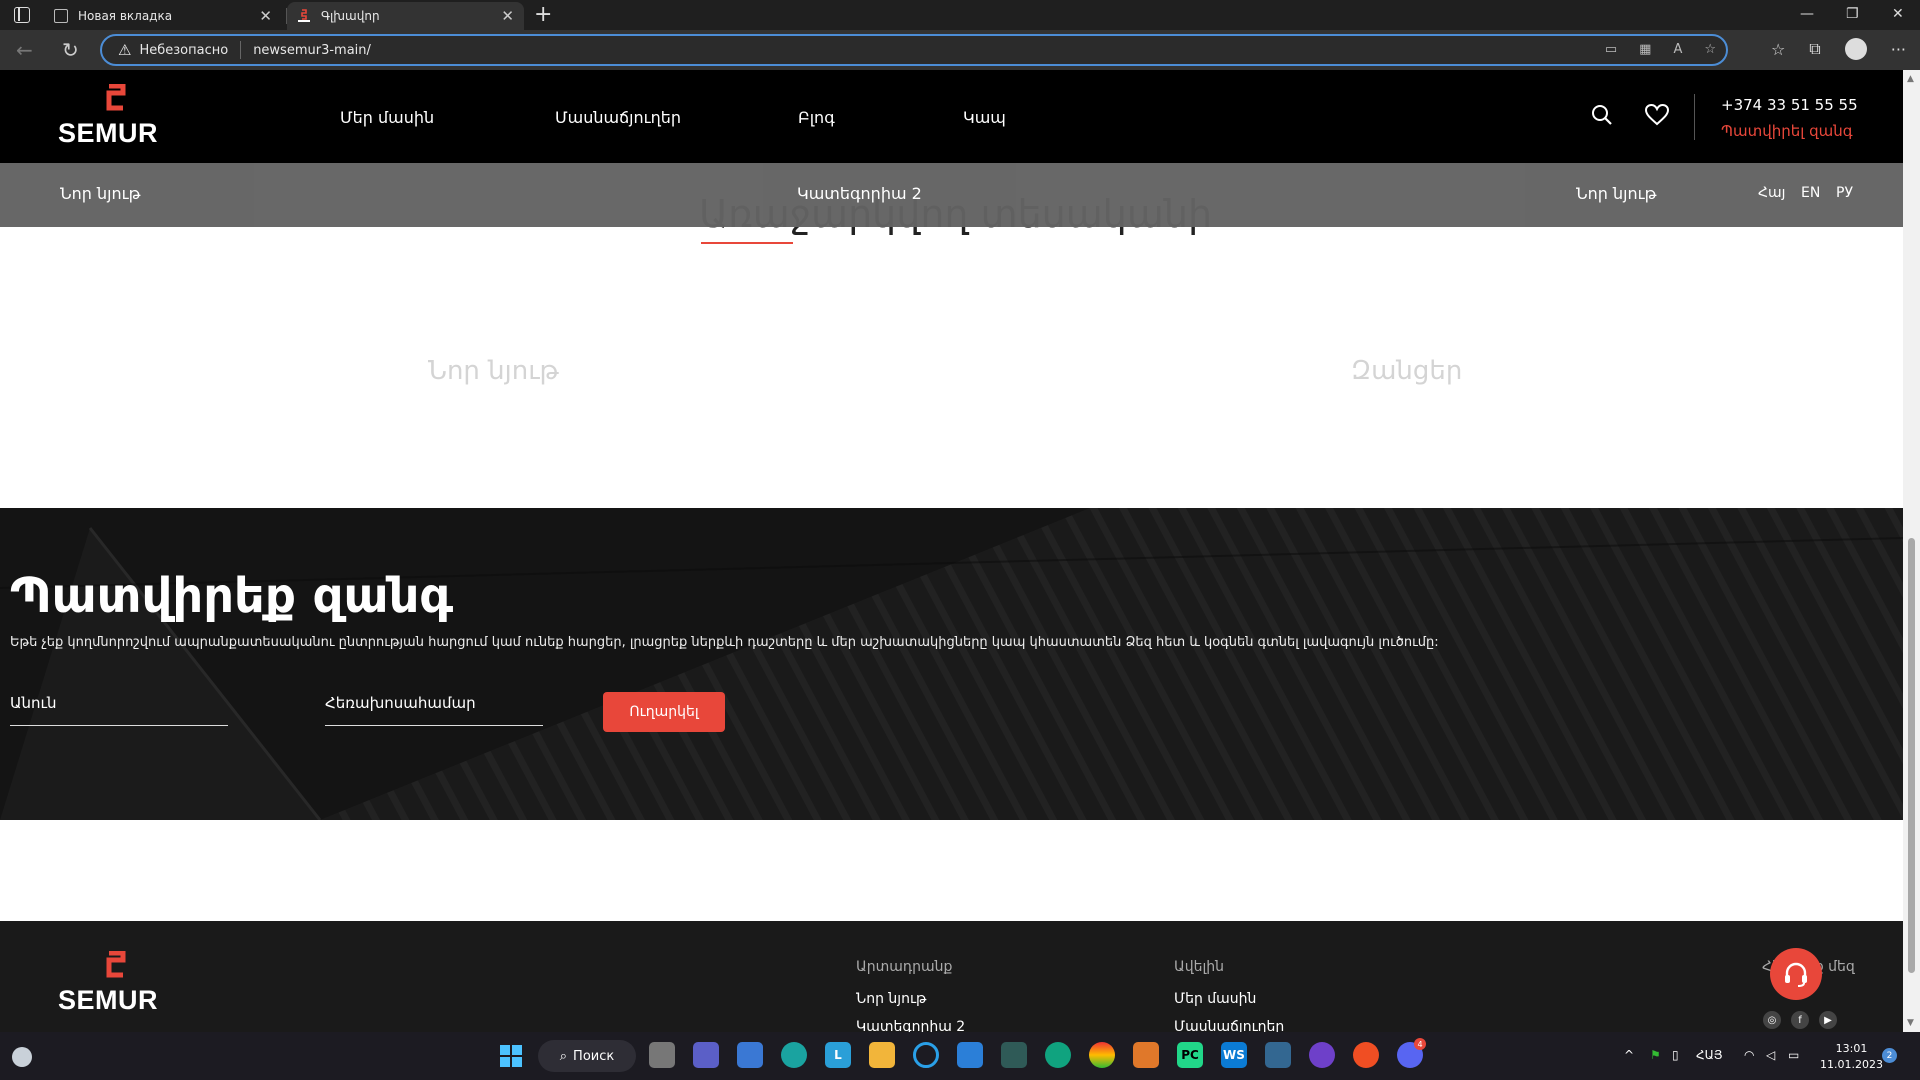  I want to click on footer-link-category-2: Կատեգորիա 2, so click(910, 1025).